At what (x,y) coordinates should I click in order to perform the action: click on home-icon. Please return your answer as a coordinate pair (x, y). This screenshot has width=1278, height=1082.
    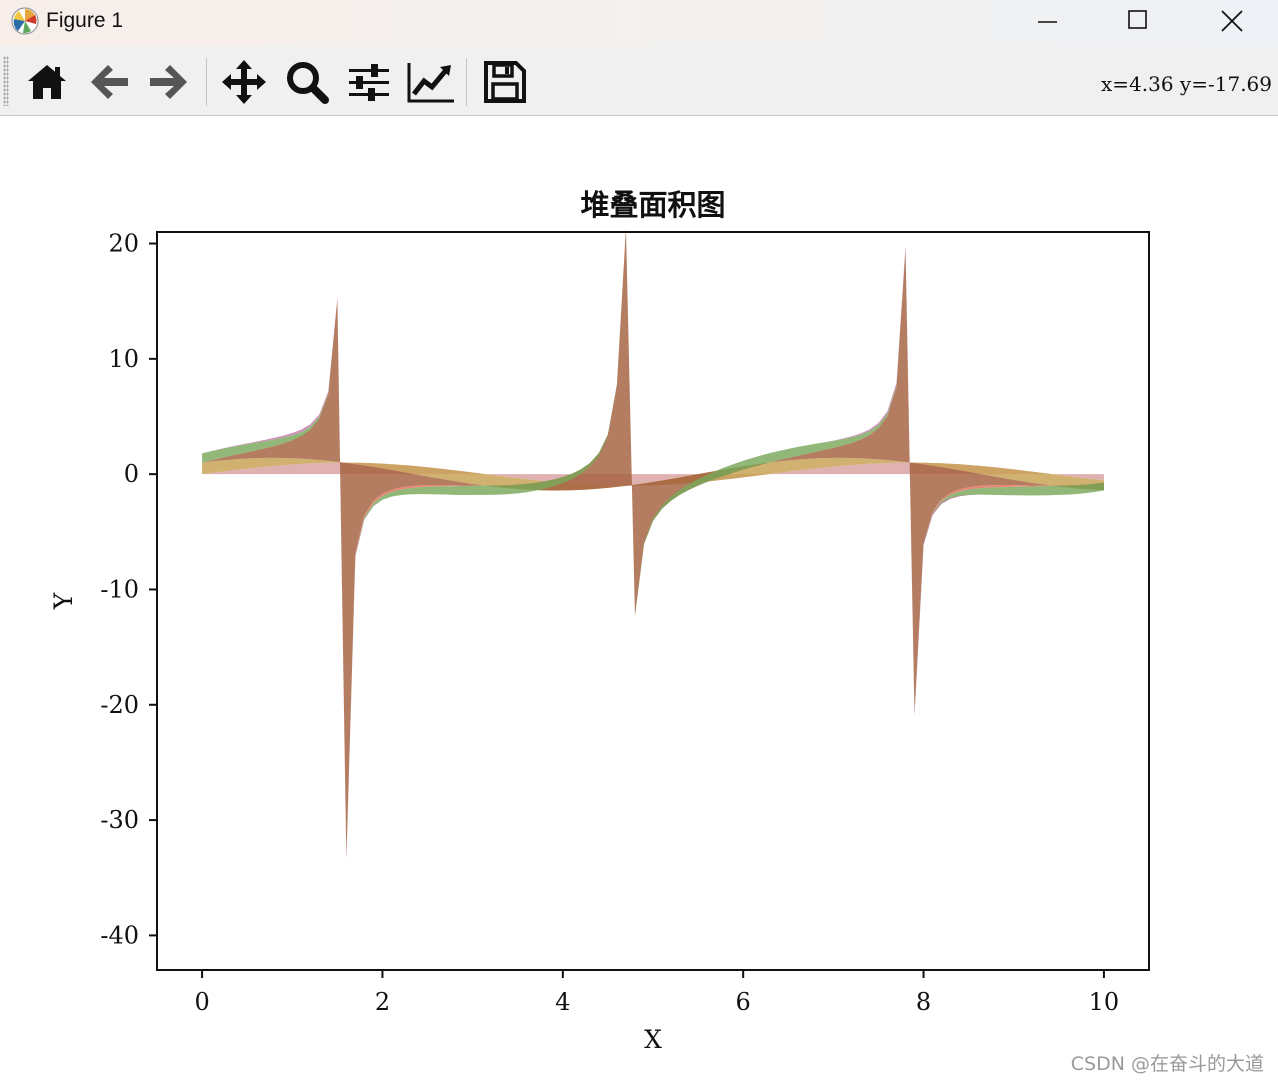
    Looking at the image, I should click on (47, 82).